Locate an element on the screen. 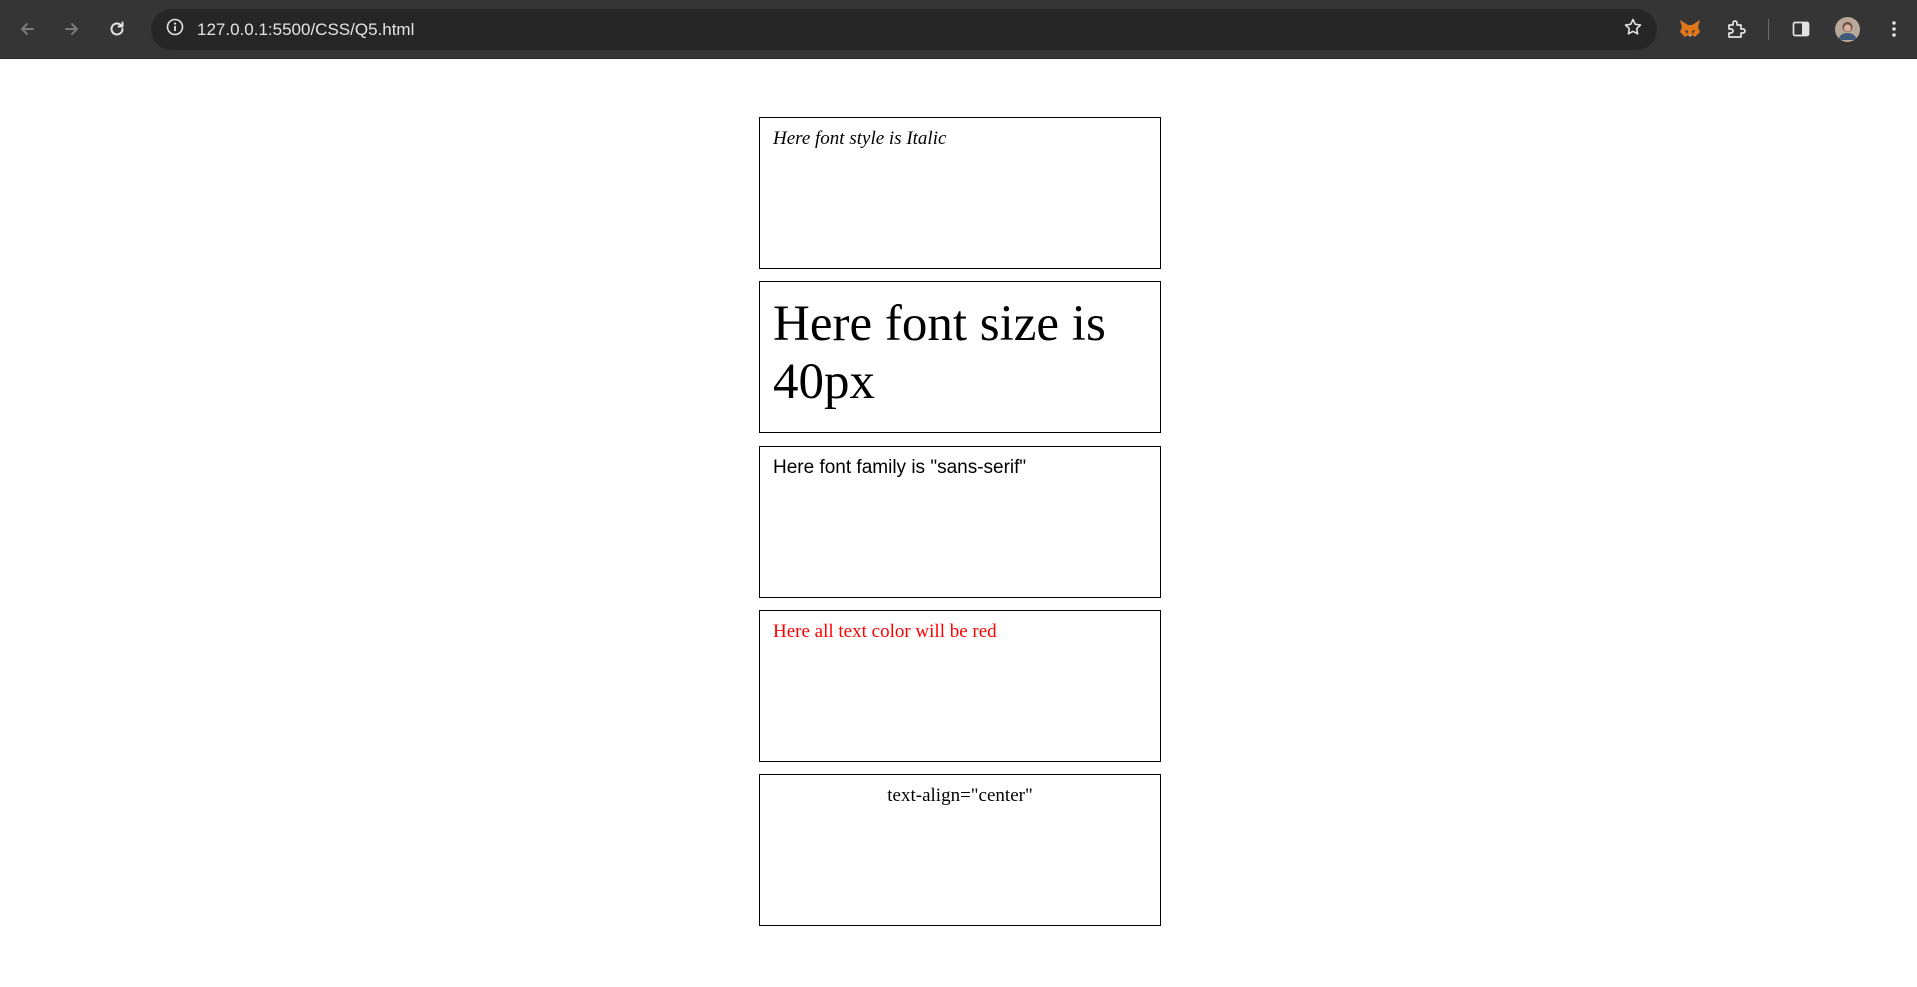 The image size is (1917, 987). font-family-text-box: Here font family is "sans-serif" is located at coordinates (960, 522).